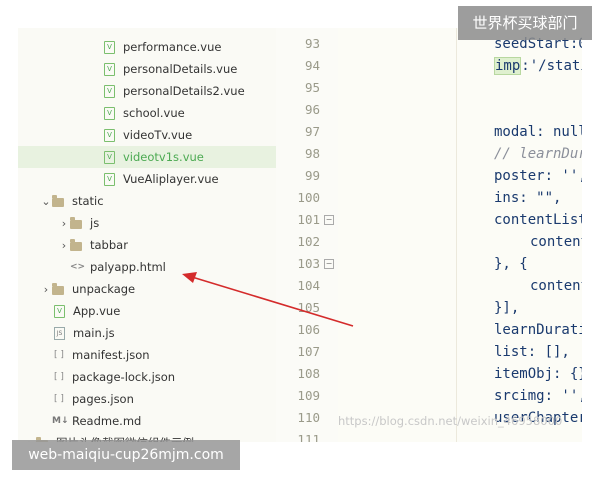 The width and height of the screenshot is (600, 480). Describe the element at coordinates (450, 421) in the screenshot. I see `faint-url-watermark: https://blog.csdn.net/weixin_46958000` at that location.